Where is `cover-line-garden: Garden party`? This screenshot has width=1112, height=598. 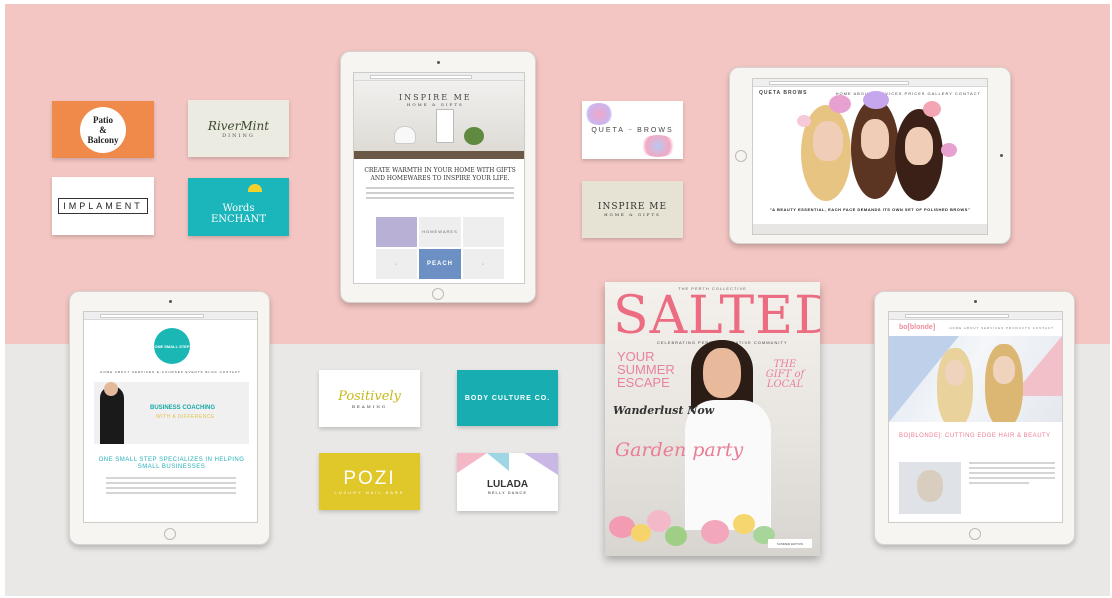
cover-line-garden: Garden party is located at coordinates (679, 450).